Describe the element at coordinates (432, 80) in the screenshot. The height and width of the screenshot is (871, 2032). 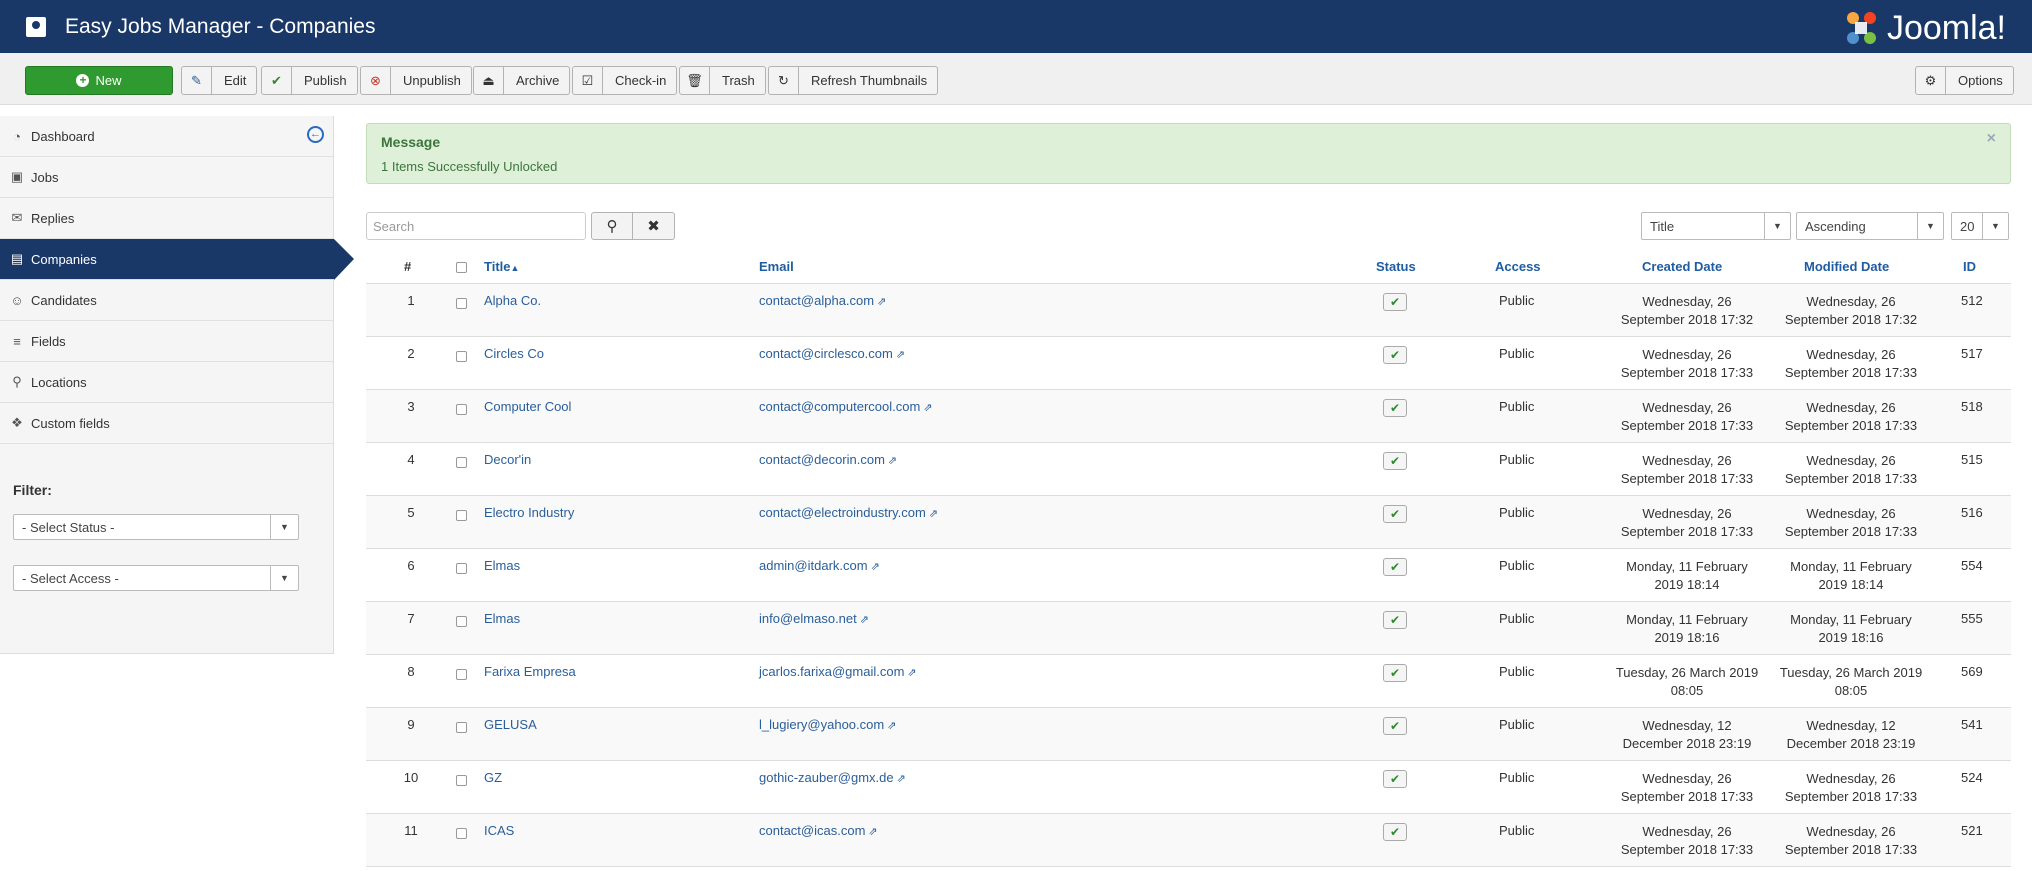
I see `unpublish-button-label: Unpublish` at that location.